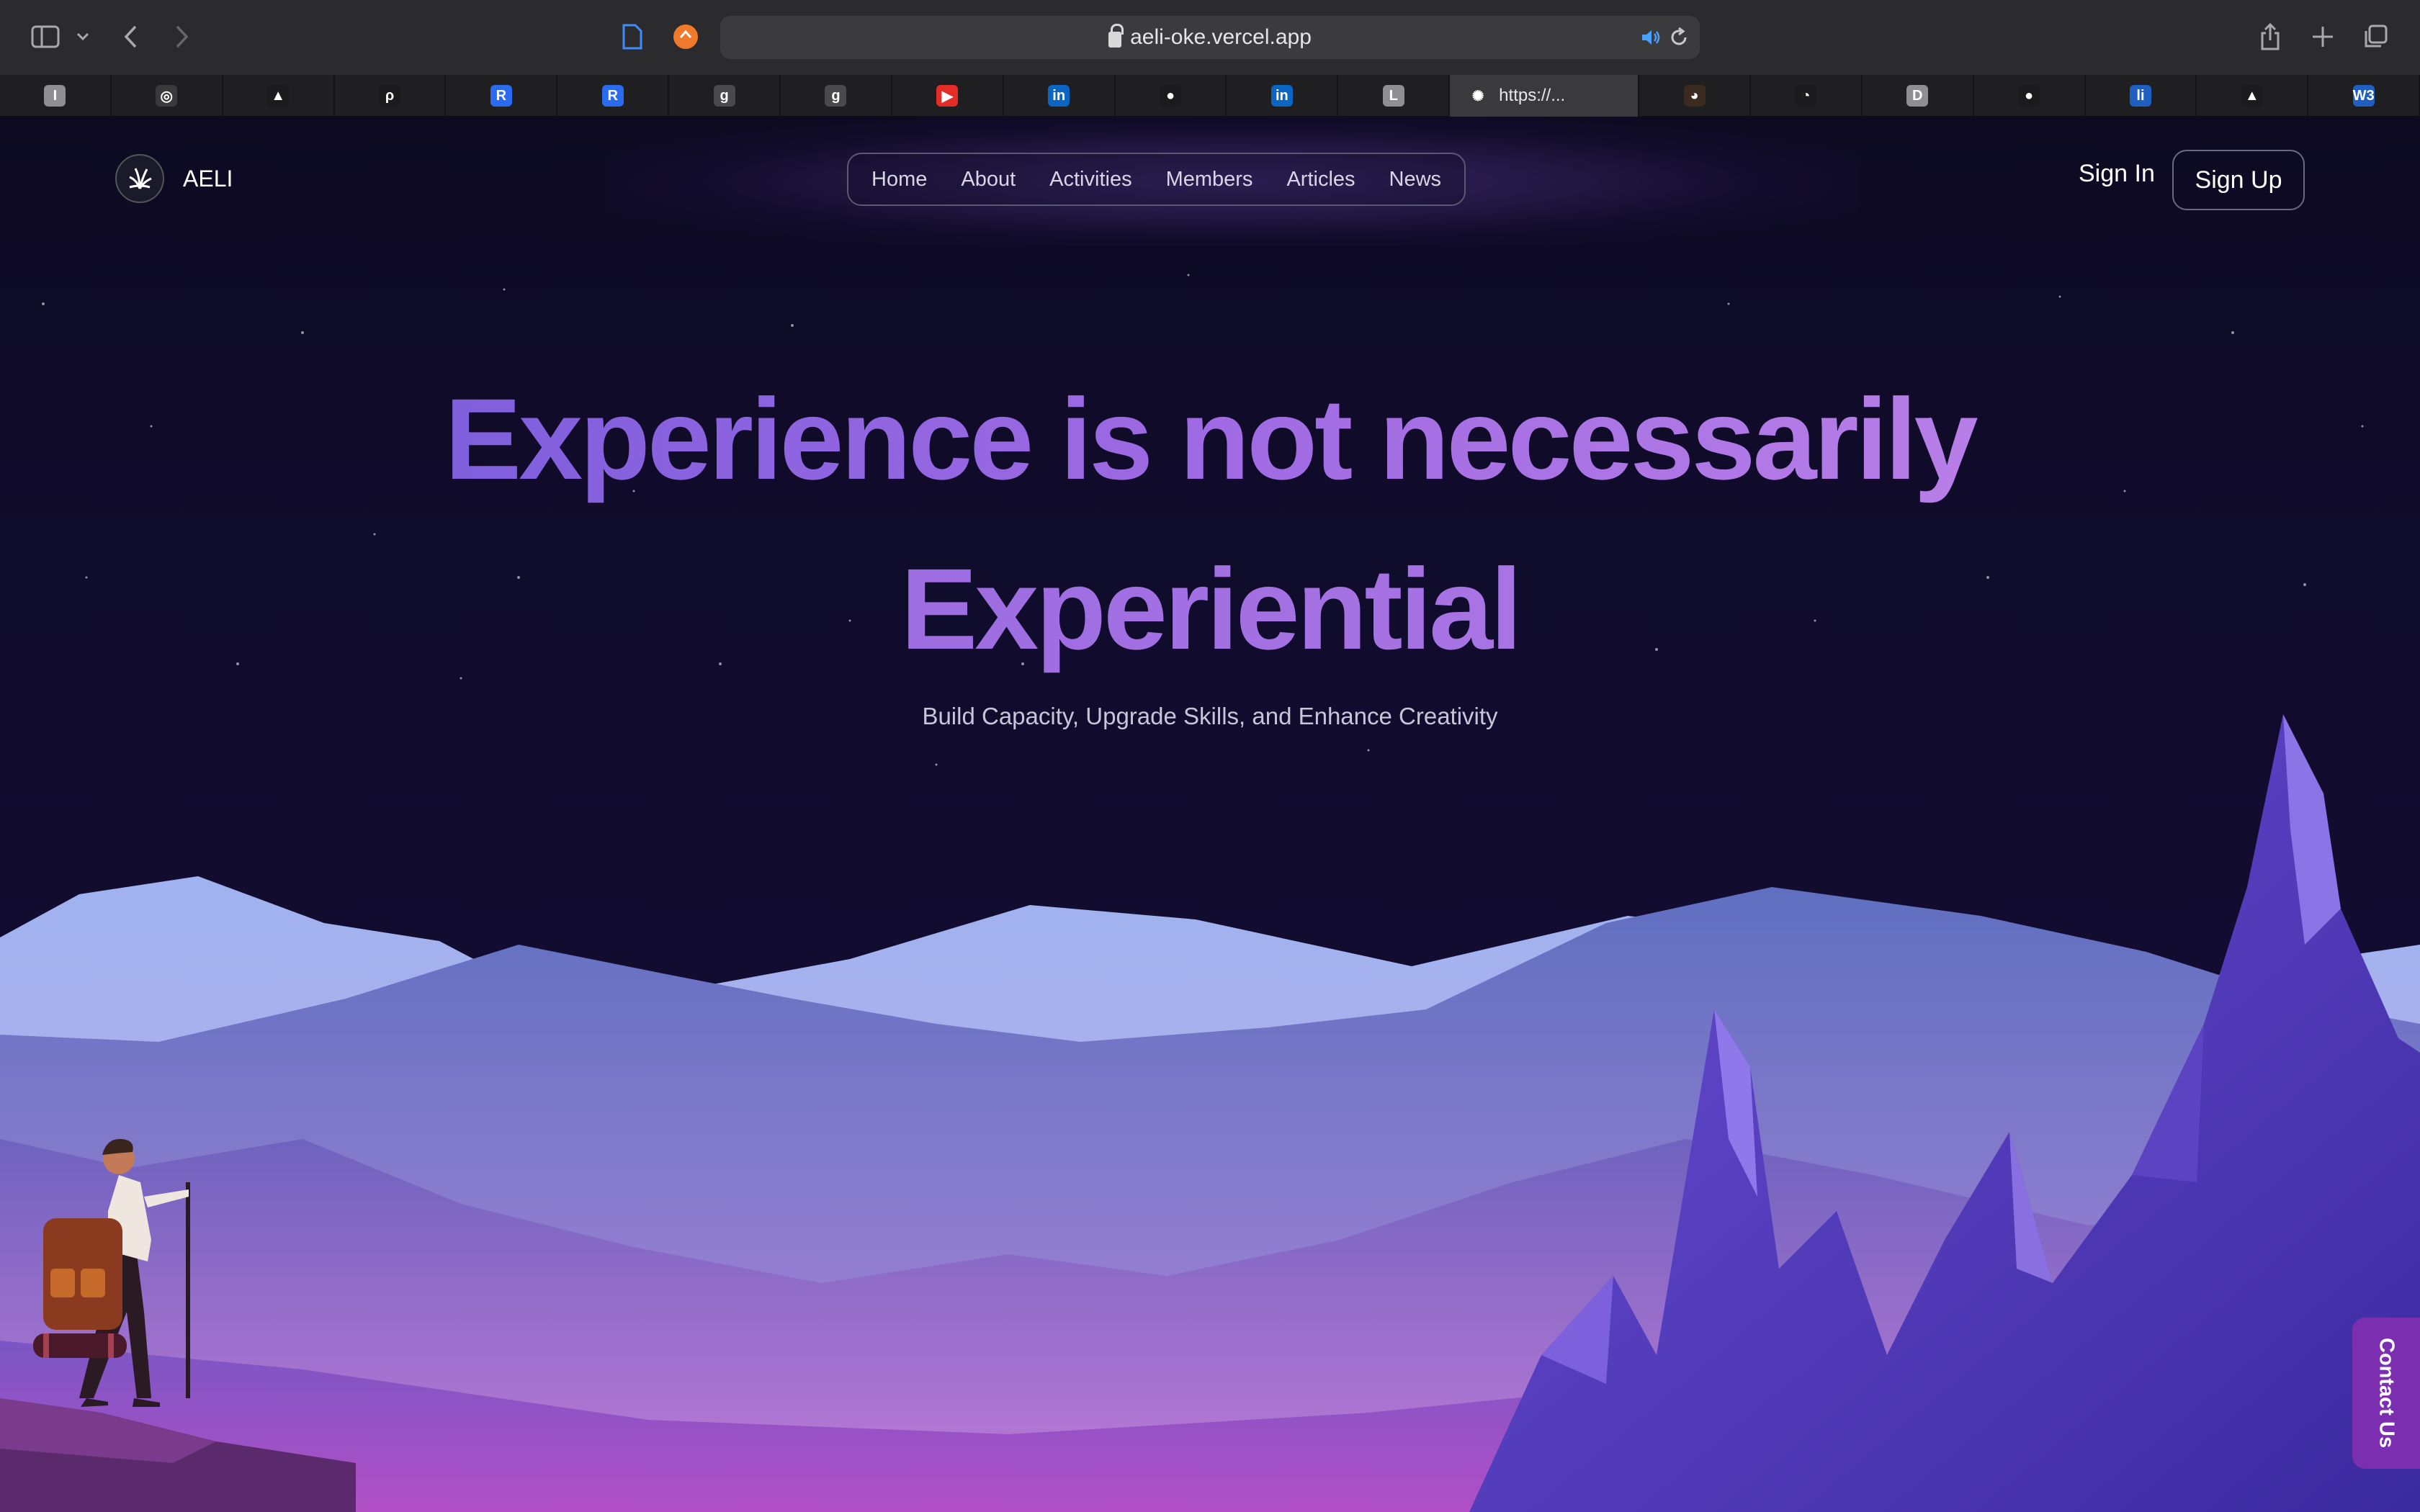 This screenshot has height=1512, width=2420. I want to click on browser-tab: li, so click(2141, 96).